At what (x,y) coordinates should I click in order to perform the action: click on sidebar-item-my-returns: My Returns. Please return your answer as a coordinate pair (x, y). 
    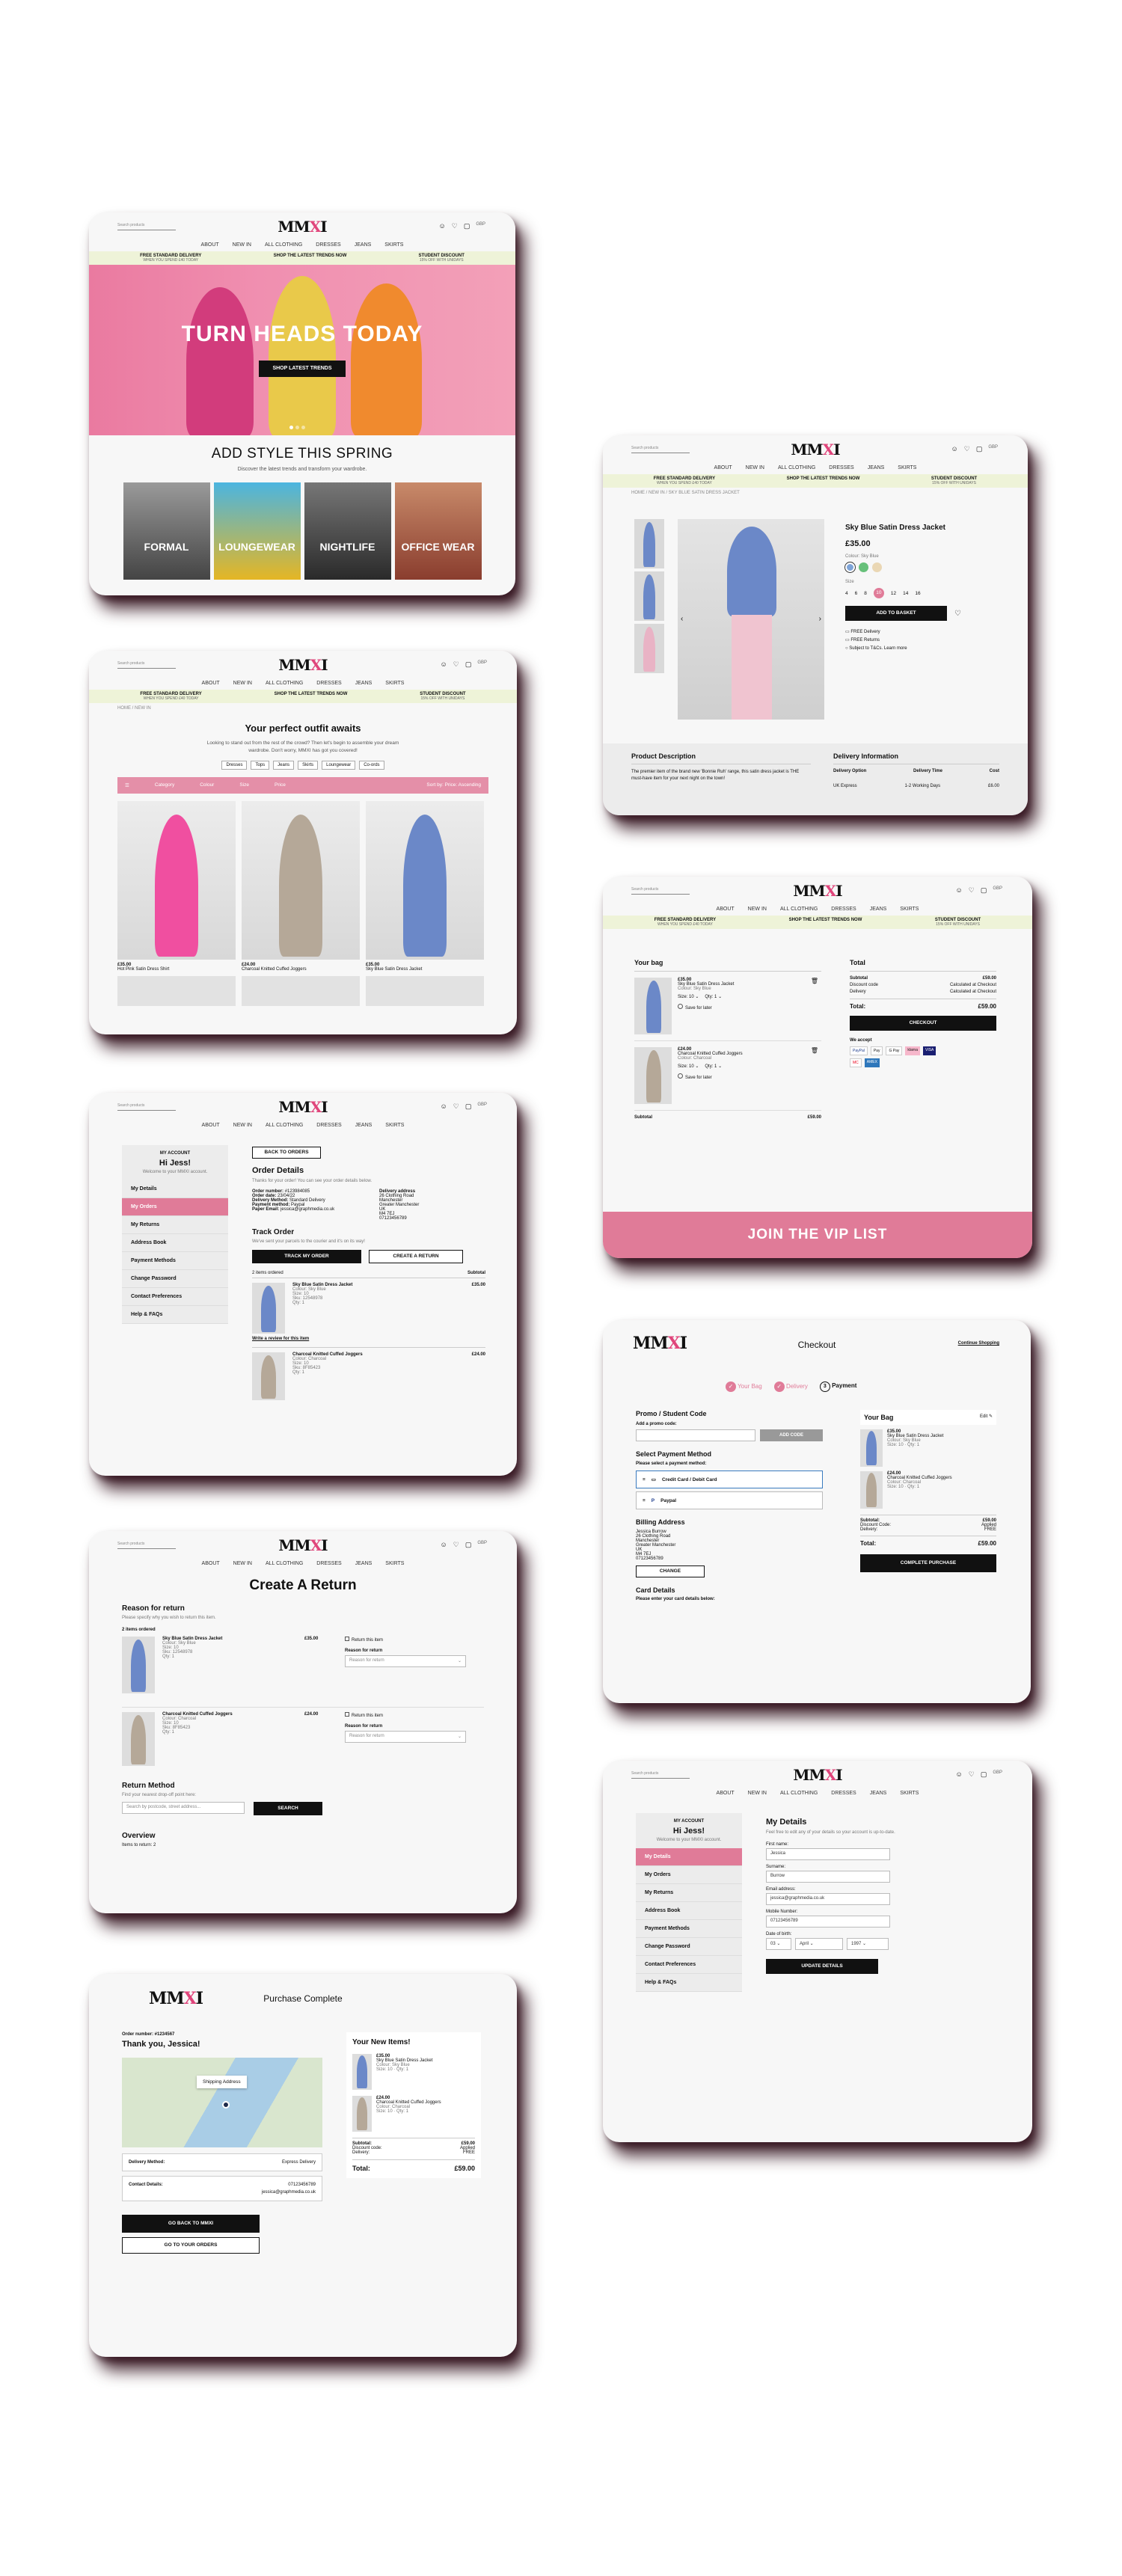
    Looking at the image, I should click on (689, 1893).